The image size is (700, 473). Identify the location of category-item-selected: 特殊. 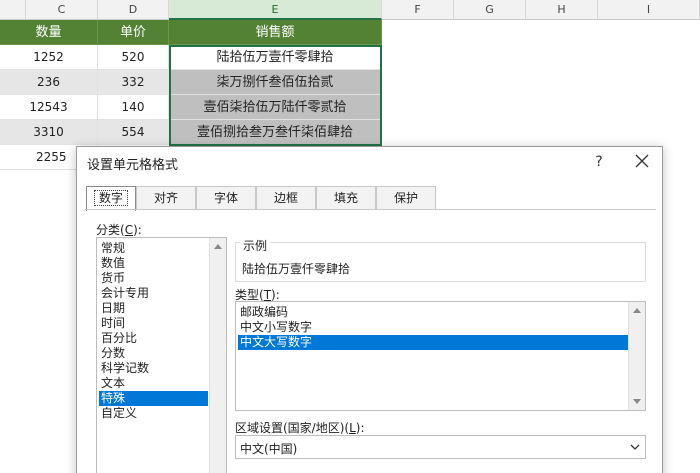
(153, 398).